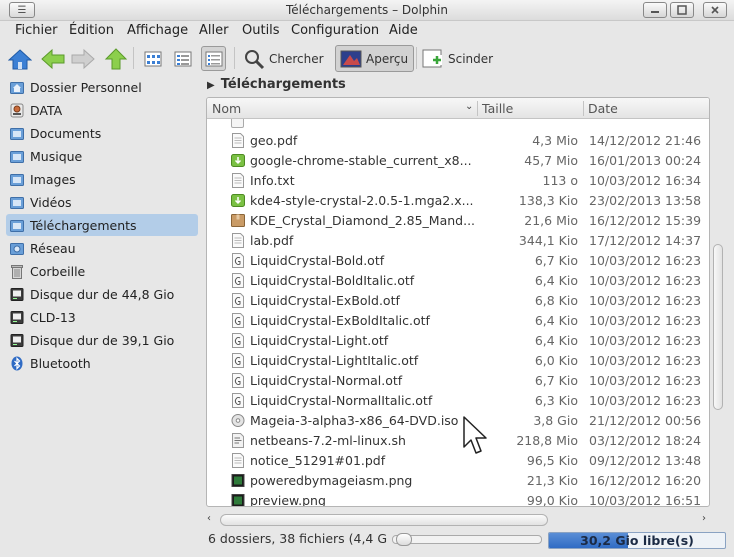  I want to click on sidebar-item-images: Images, so click(102, 179).